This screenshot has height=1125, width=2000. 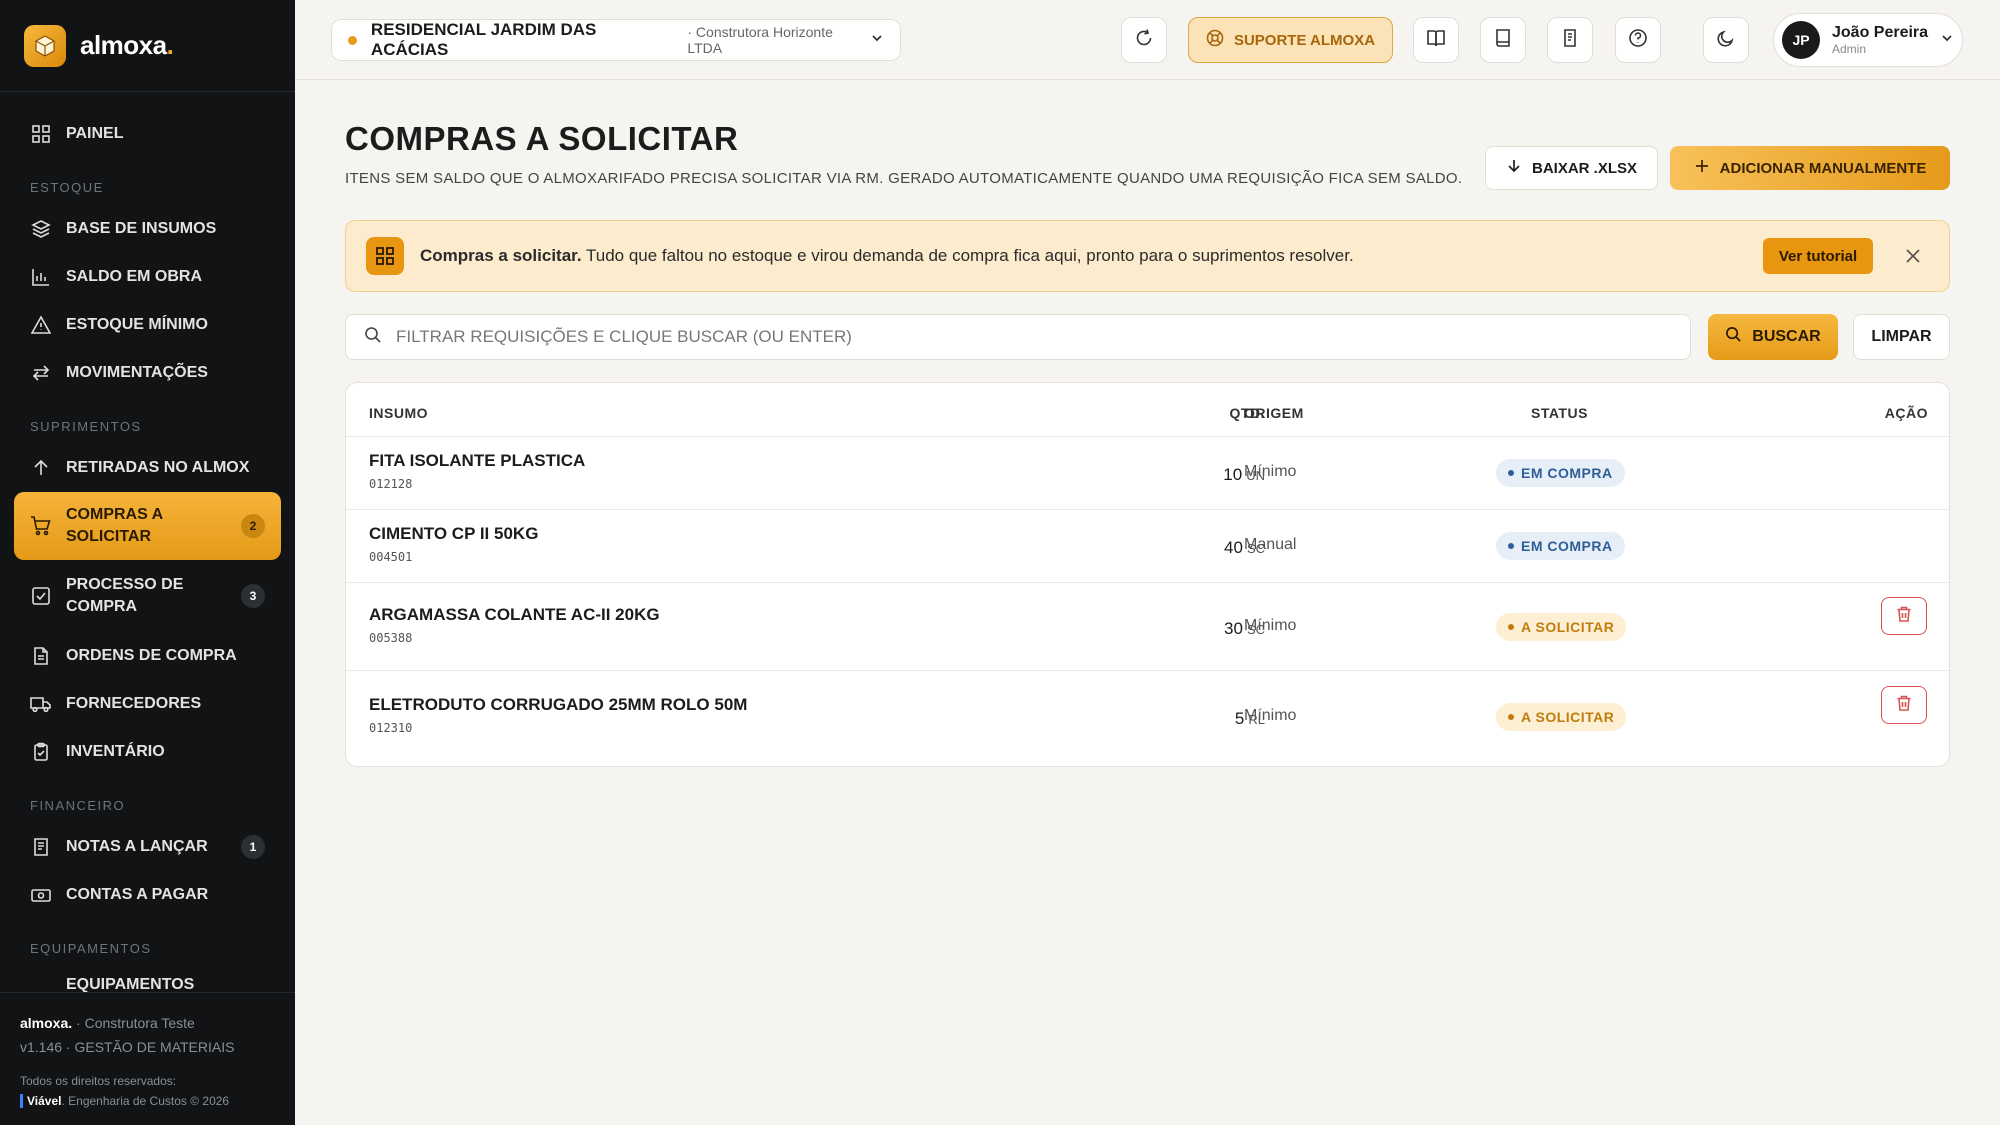 What do you see at coordinates (398, 413) in the screenshot?
I see `column-header-item: INSUMO` at bounding box center [398, 413].